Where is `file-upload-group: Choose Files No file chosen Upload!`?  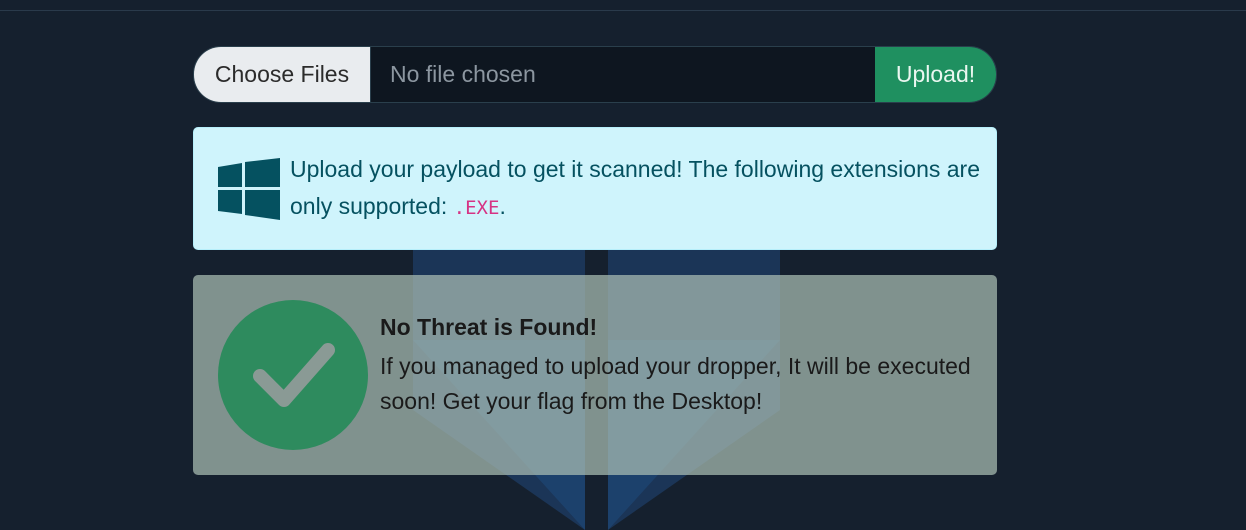
file-upload-group: Choose Files No file chosen Upload! is located at coordinates (595, 74).